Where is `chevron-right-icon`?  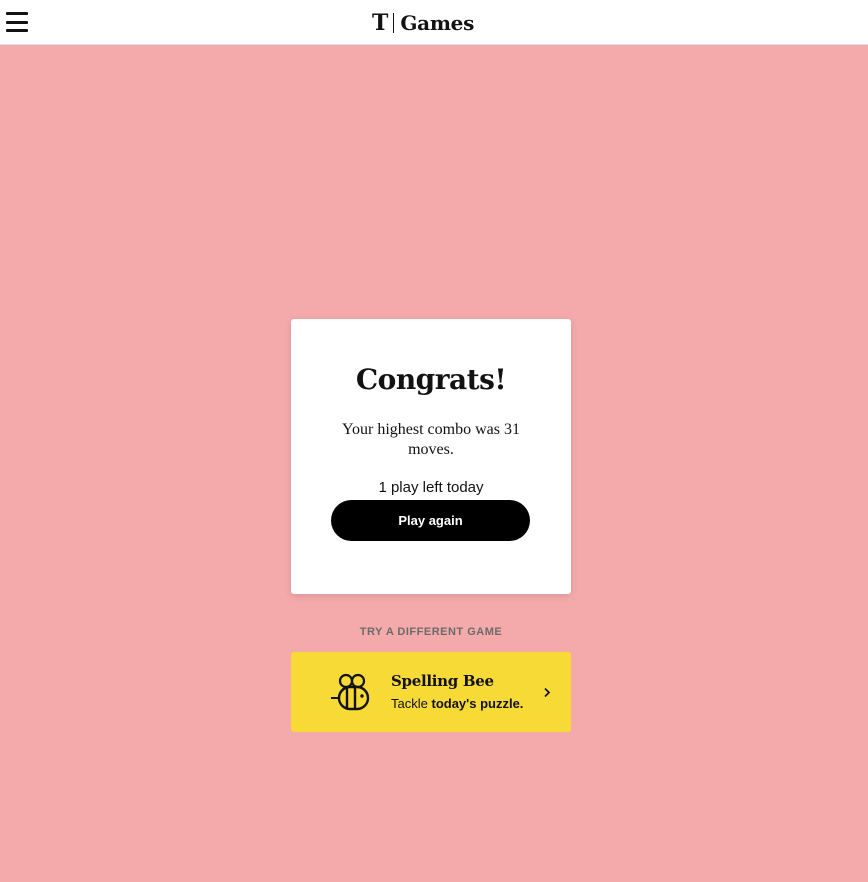 chevron-right-icon is located at coordinates (547, 692).